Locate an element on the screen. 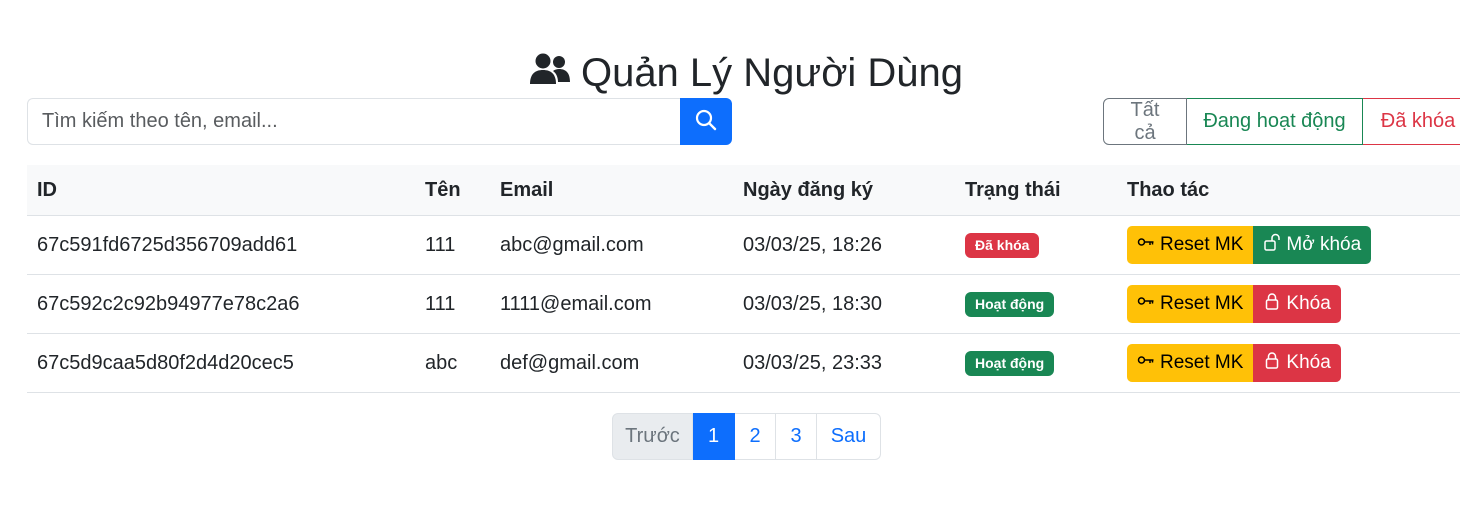 The height and width of the screenshot is (512, 1460). pagination-prev: Trước is located at coordinates (652, 436).